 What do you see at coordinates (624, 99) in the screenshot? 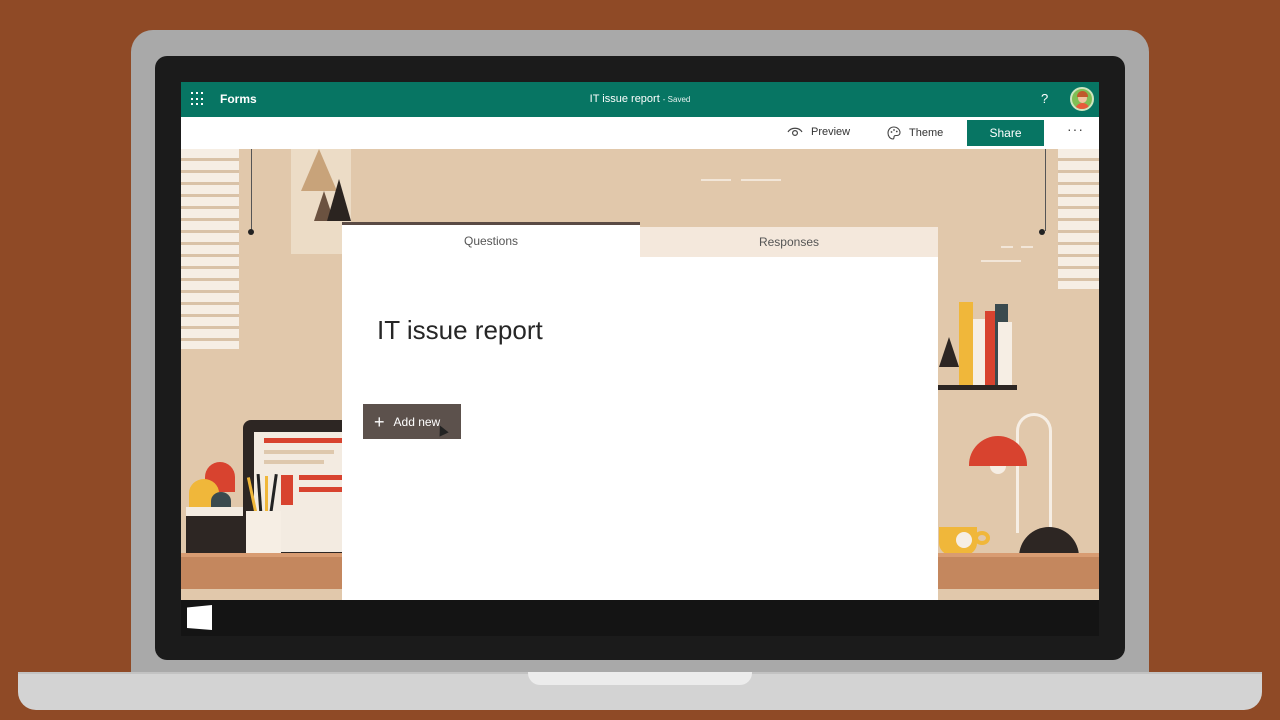
I see `document-title-text: IT issue report` at bounding box center [624, 99].